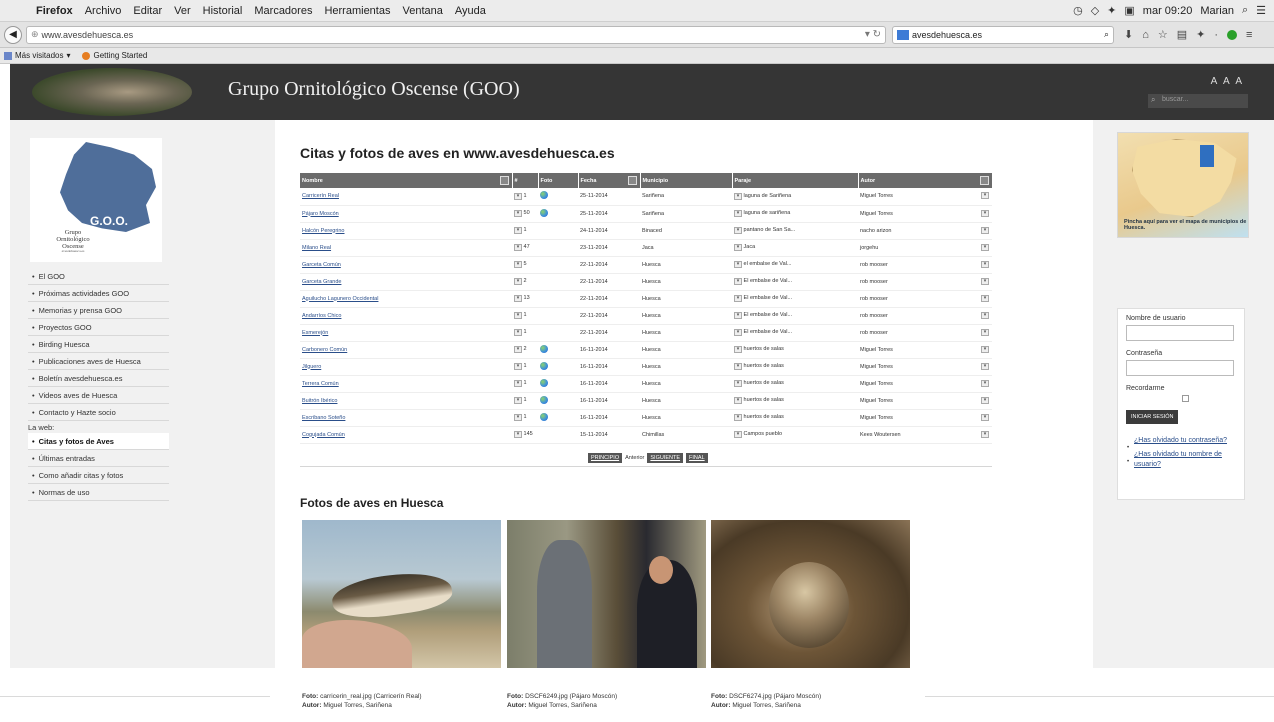  I want to click on col-header-foto: Foto, so click(558, 180).